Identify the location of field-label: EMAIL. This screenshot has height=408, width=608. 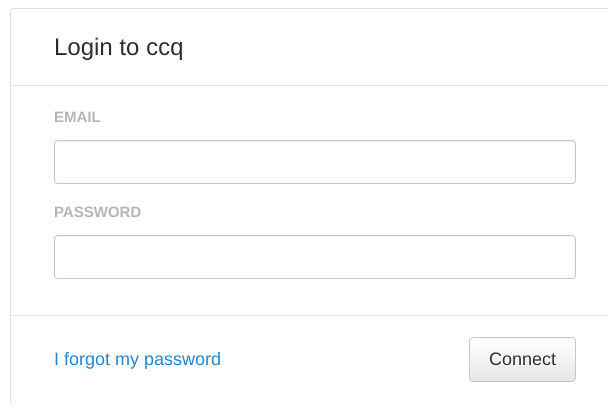
(78, 118).